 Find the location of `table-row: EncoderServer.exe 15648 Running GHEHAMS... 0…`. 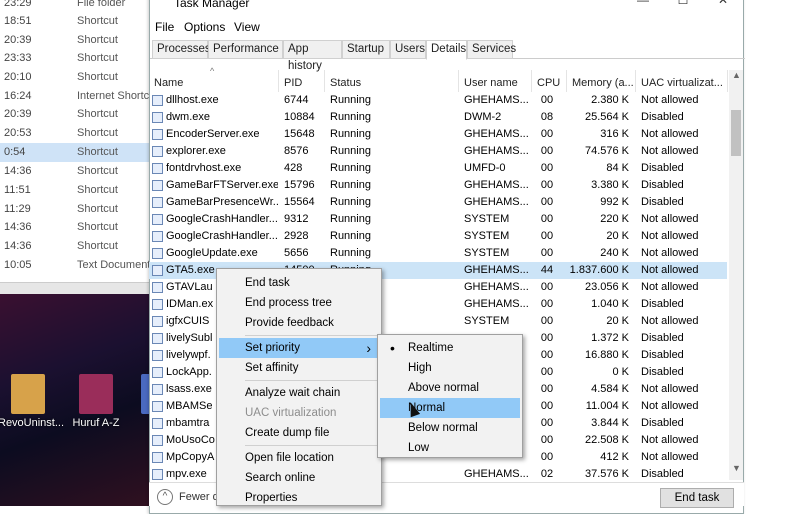

table-row: EncoderServer.exe 15648 Running GHEHAMS... 0… is located at coordinates (438, 134).